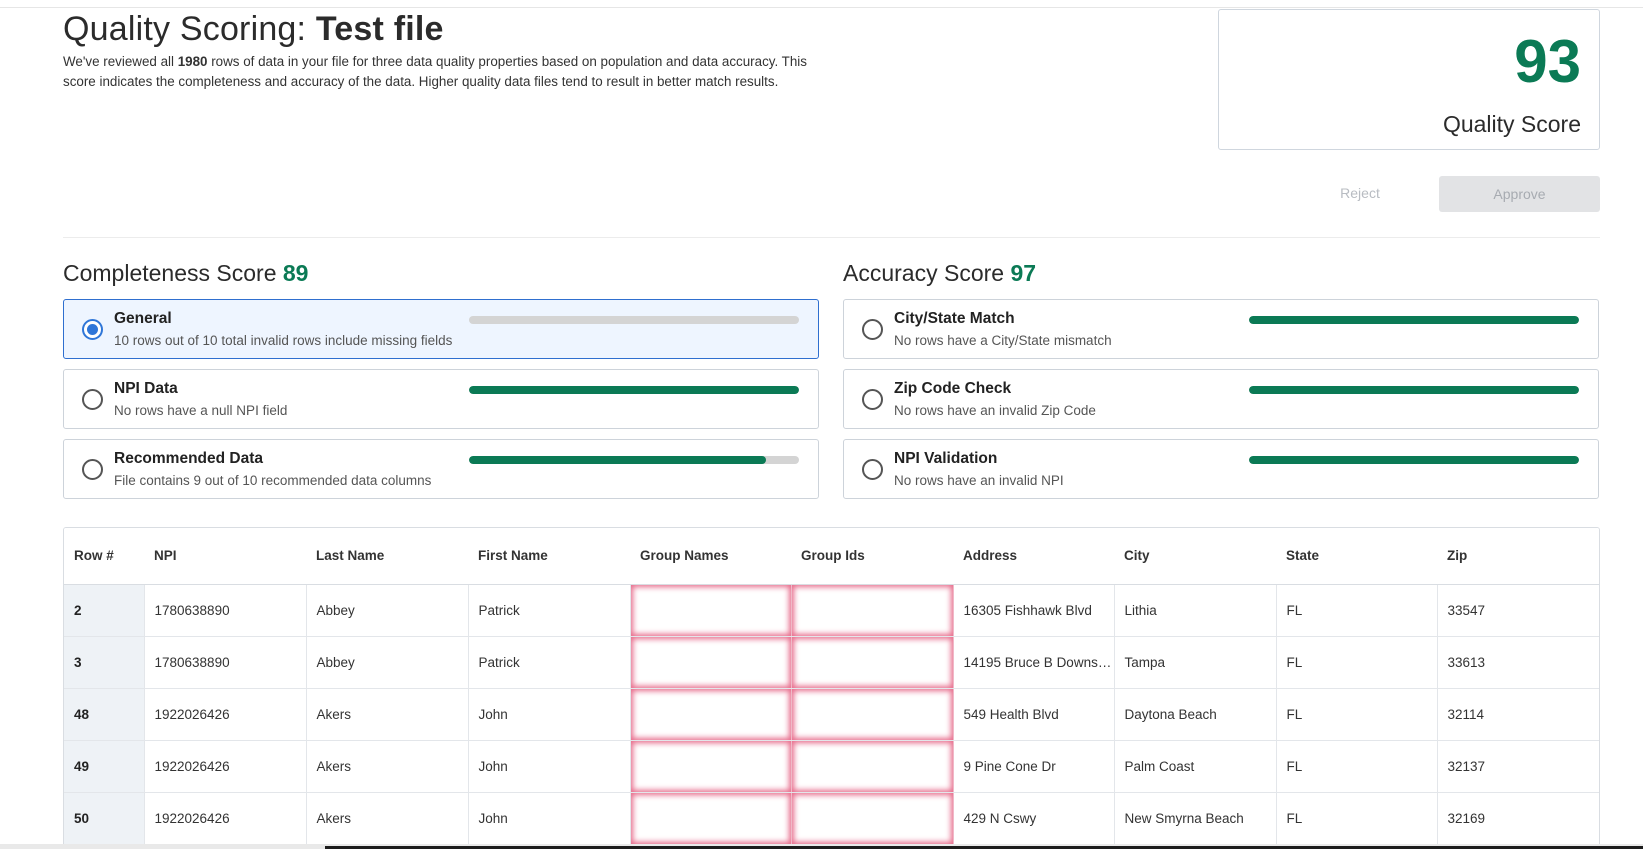 This screenshot has height=849, width=1643. I want to click on metric-label: General, so click(143, 318).